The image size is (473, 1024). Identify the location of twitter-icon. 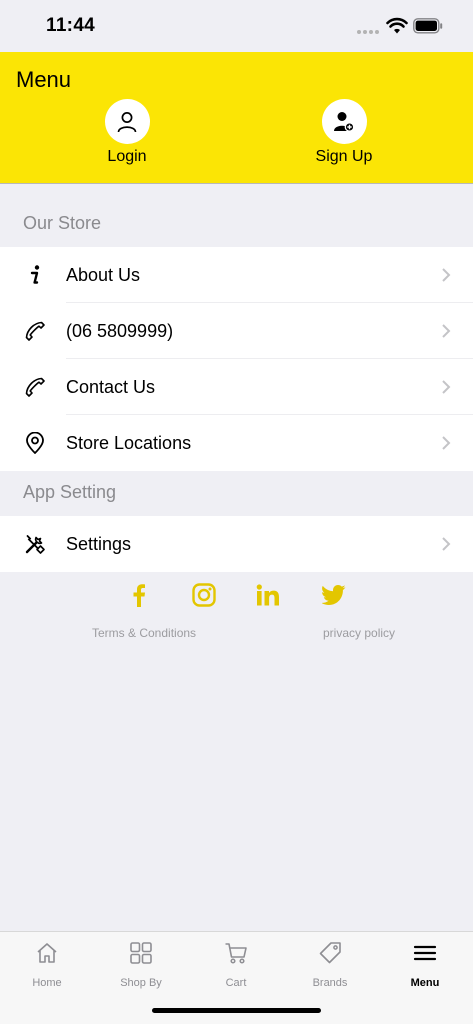
(334, 595).